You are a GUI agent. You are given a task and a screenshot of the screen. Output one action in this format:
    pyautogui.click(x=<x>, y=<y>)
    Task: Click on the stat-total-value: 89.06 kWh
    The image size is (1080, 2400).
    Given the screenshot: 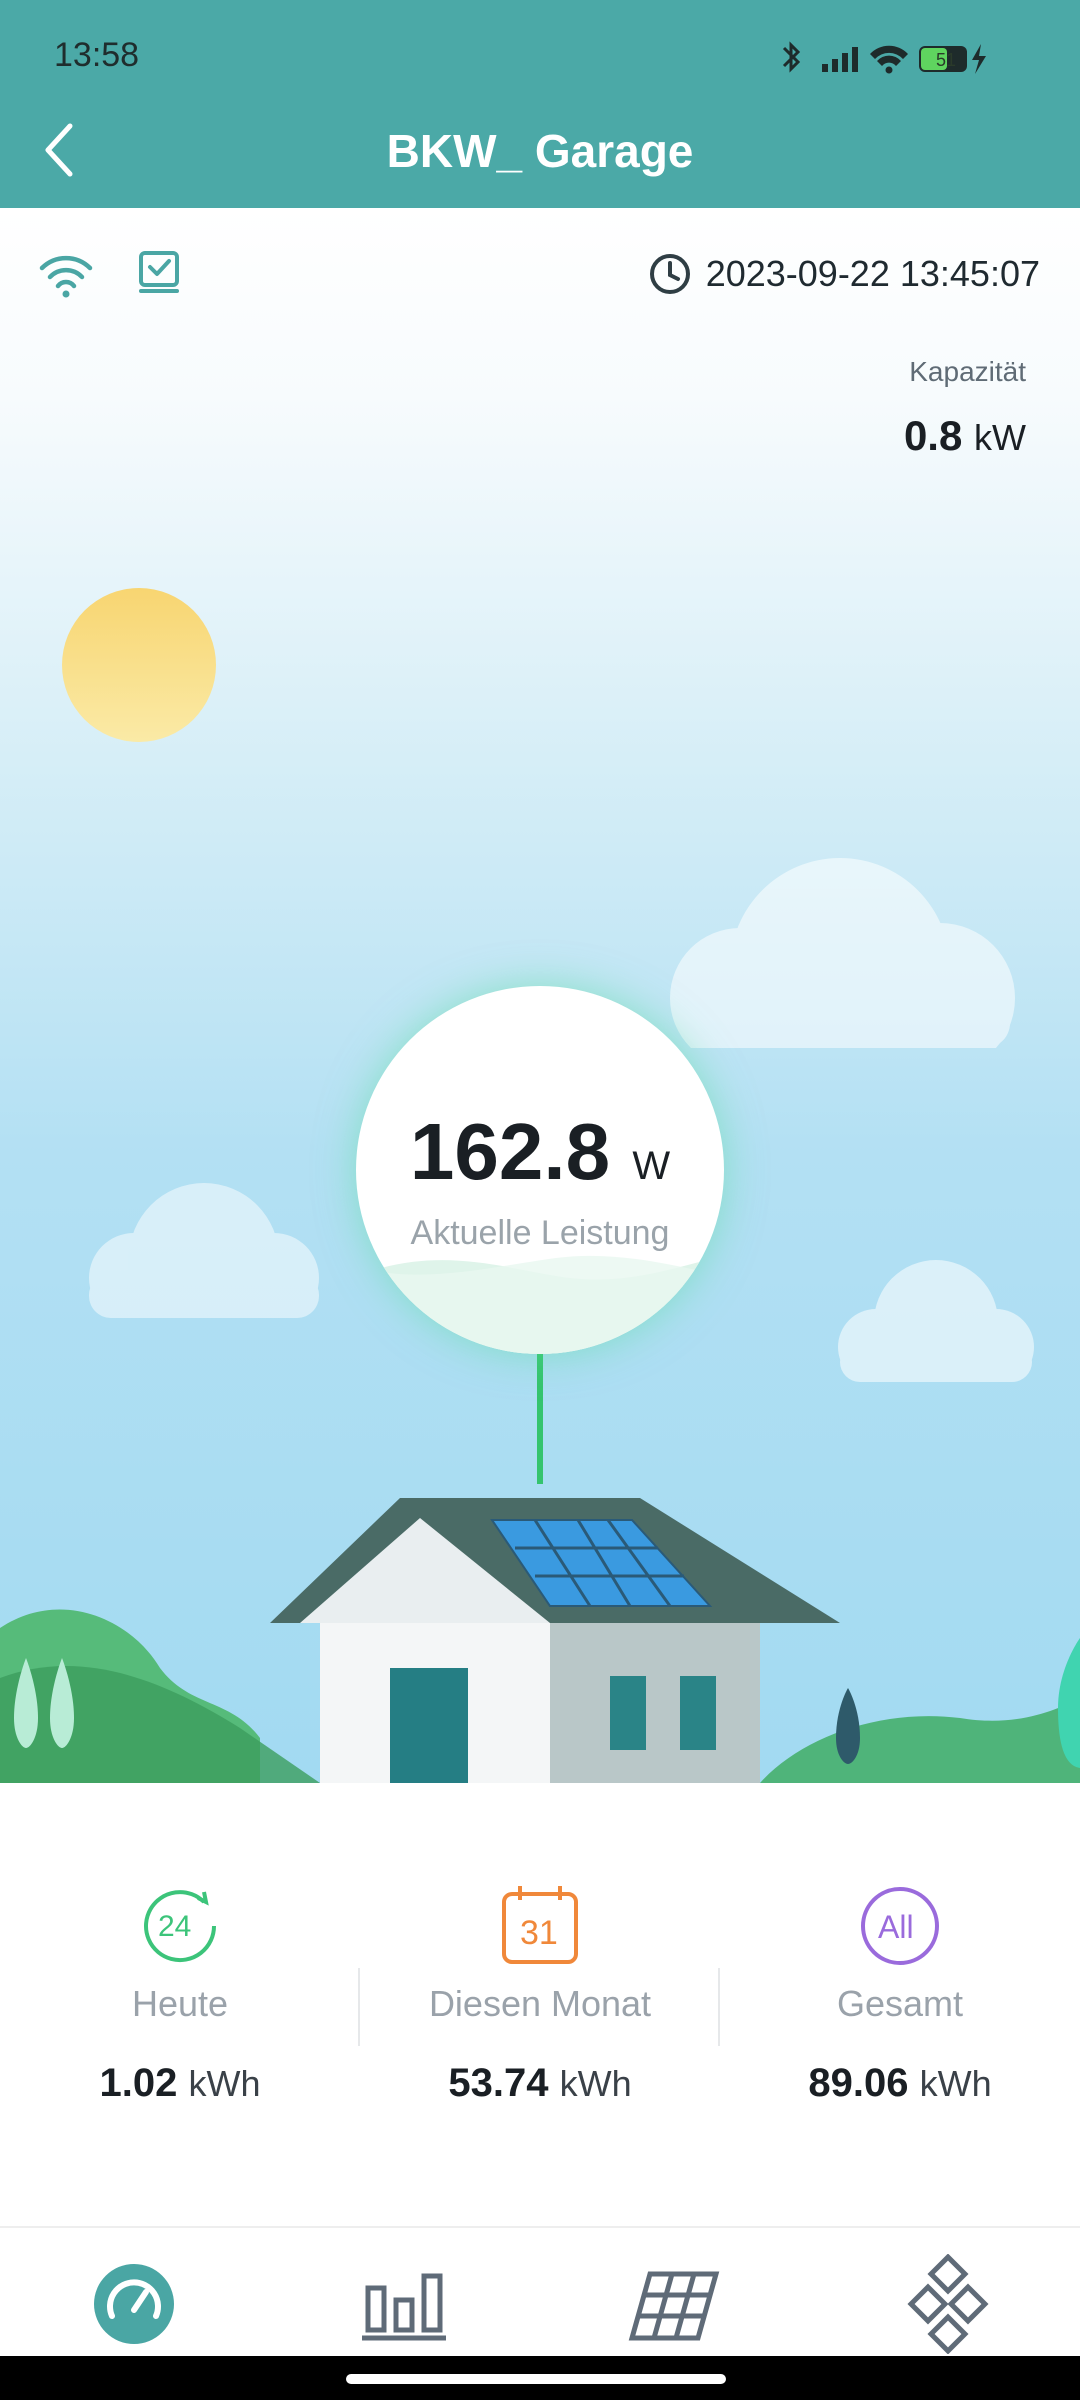 What is the action you would take?
    pyautogui.click(x=900, y=2083)
    